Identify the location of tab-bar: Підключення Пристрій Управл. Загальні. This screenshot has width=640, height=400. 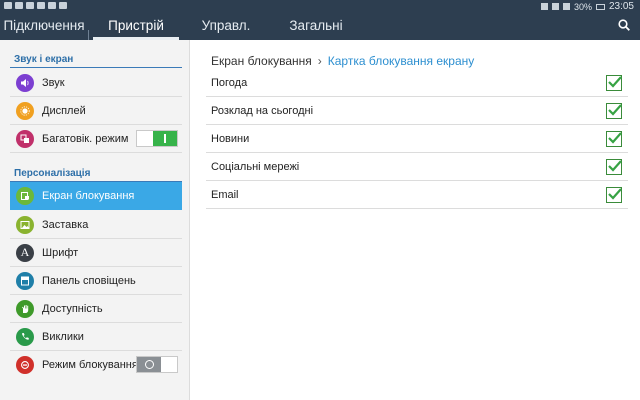
(305, 30).